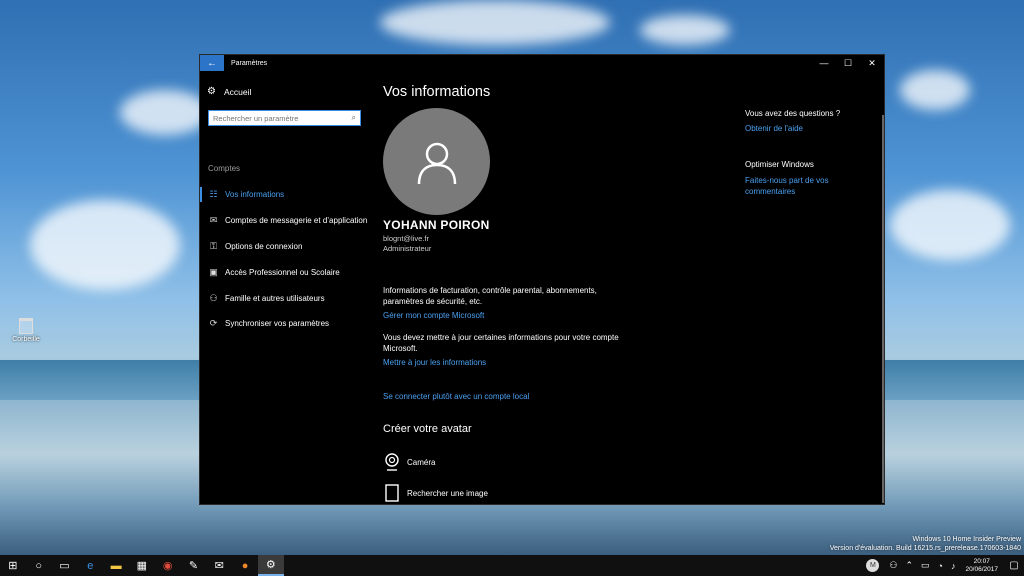 The height and width of the screenshot is (576, 1024). I want to click on sidebar-item-sync: ⟳ Synchroniser vos paramètres, so click(286, 324).